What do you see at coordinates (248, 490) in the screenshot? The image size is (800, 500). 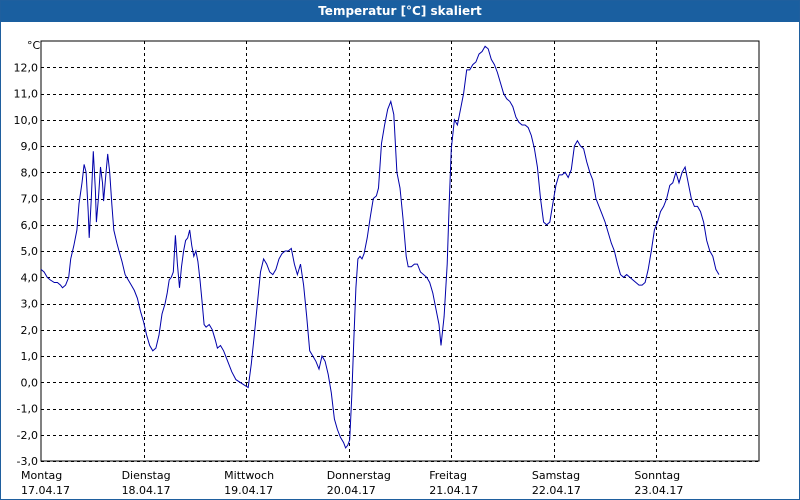 I see `x-date-label: 19.04.17` at bounding box center [248, 490].